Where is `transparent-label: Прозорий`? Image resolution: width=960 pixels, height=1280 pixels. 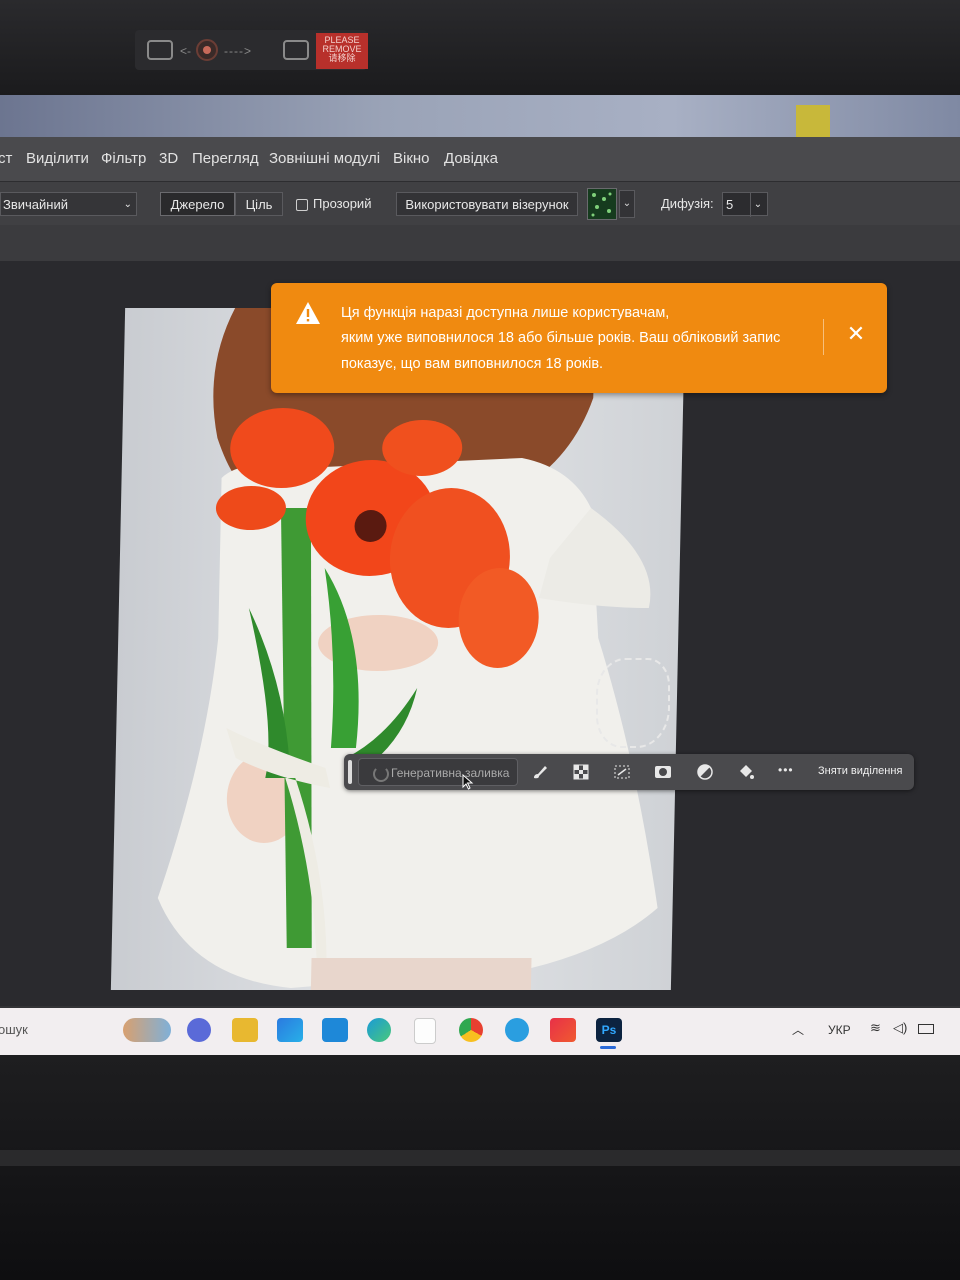
transparent-label: Прозорий is located at coordinates (342, 203).